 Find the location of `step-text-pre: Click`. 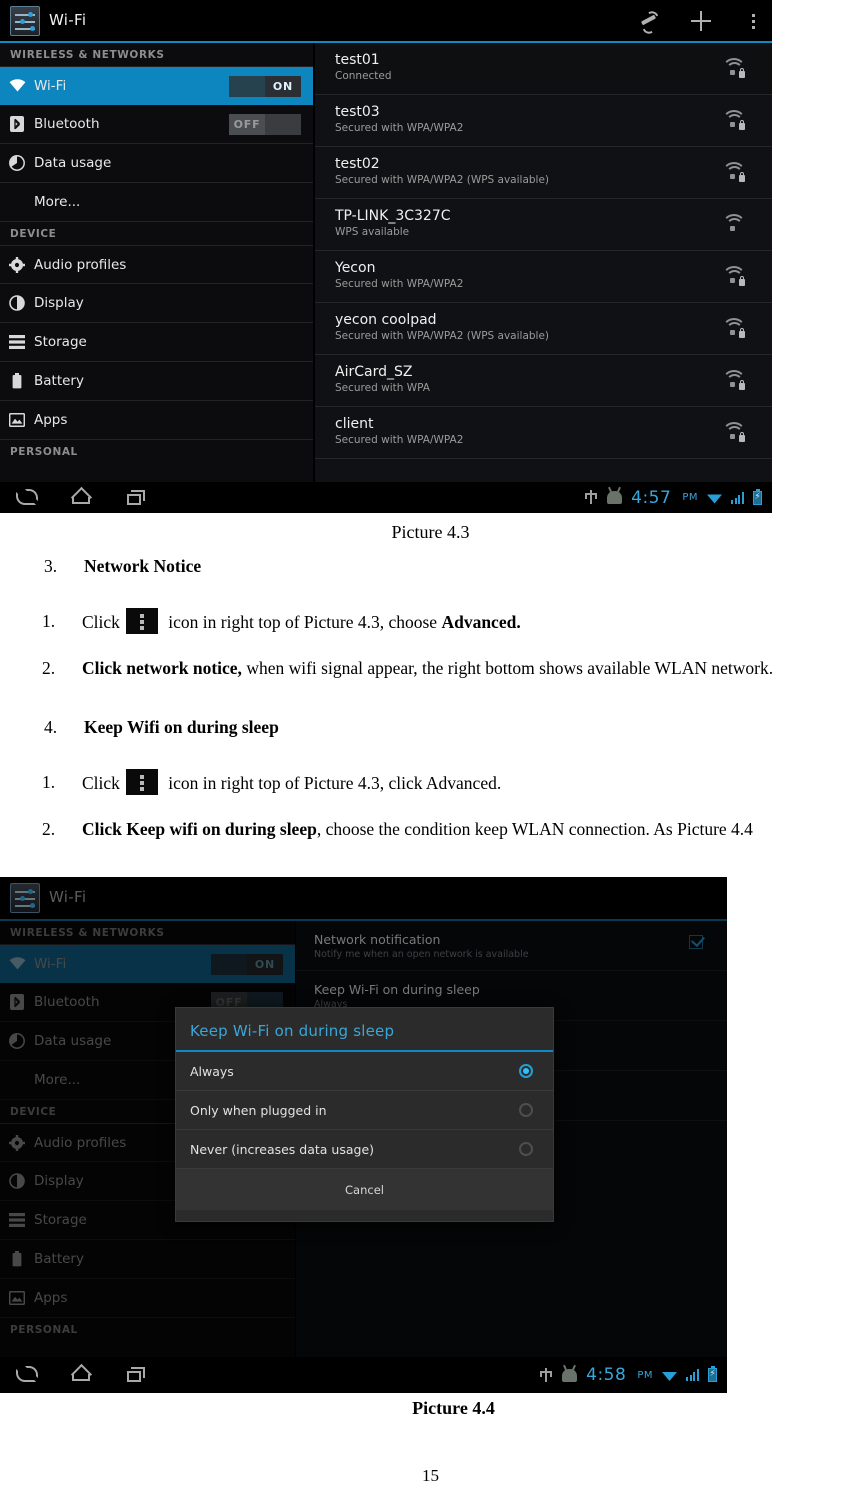

step-text-pre: Click is located at coordinates (101, 622).